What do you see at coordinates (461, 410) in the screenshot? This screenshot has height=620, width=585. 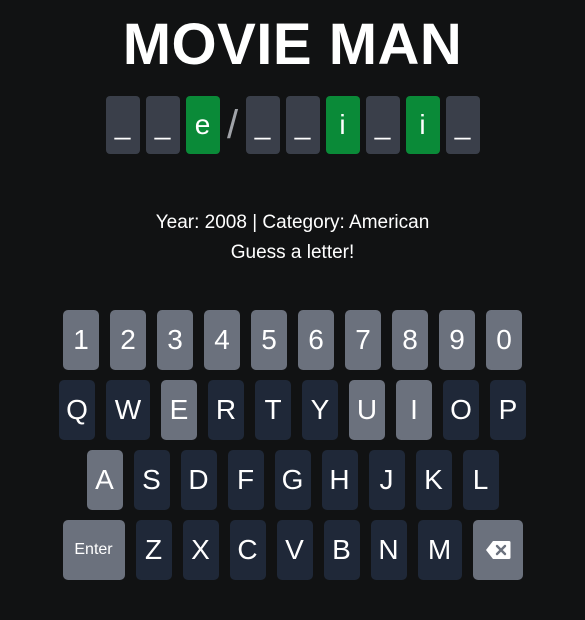 I see `key-o: O` at bounding box center [461, 410].